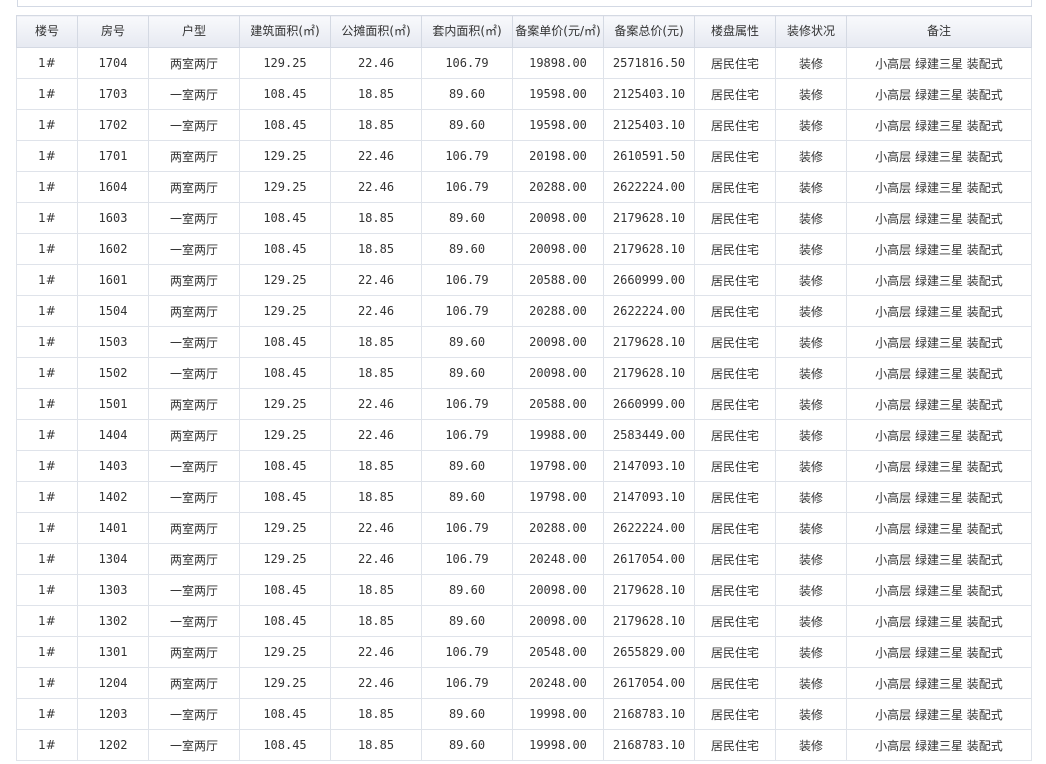 This screenshot has height=764, width=1046. What do you see at coordinates (649, 435) in the screenshot?
I see `cell-total-price: 2583449.00` at bounding box center [649, 435].